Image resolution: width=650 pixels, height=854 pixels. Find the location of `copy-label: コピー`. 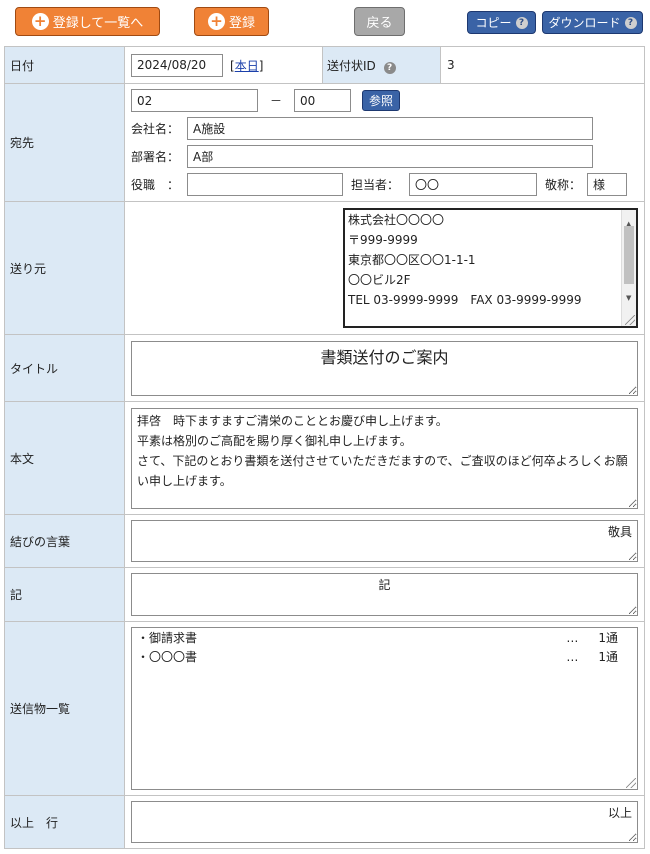

copy-label: コピー is located at coordinates (493, 23).